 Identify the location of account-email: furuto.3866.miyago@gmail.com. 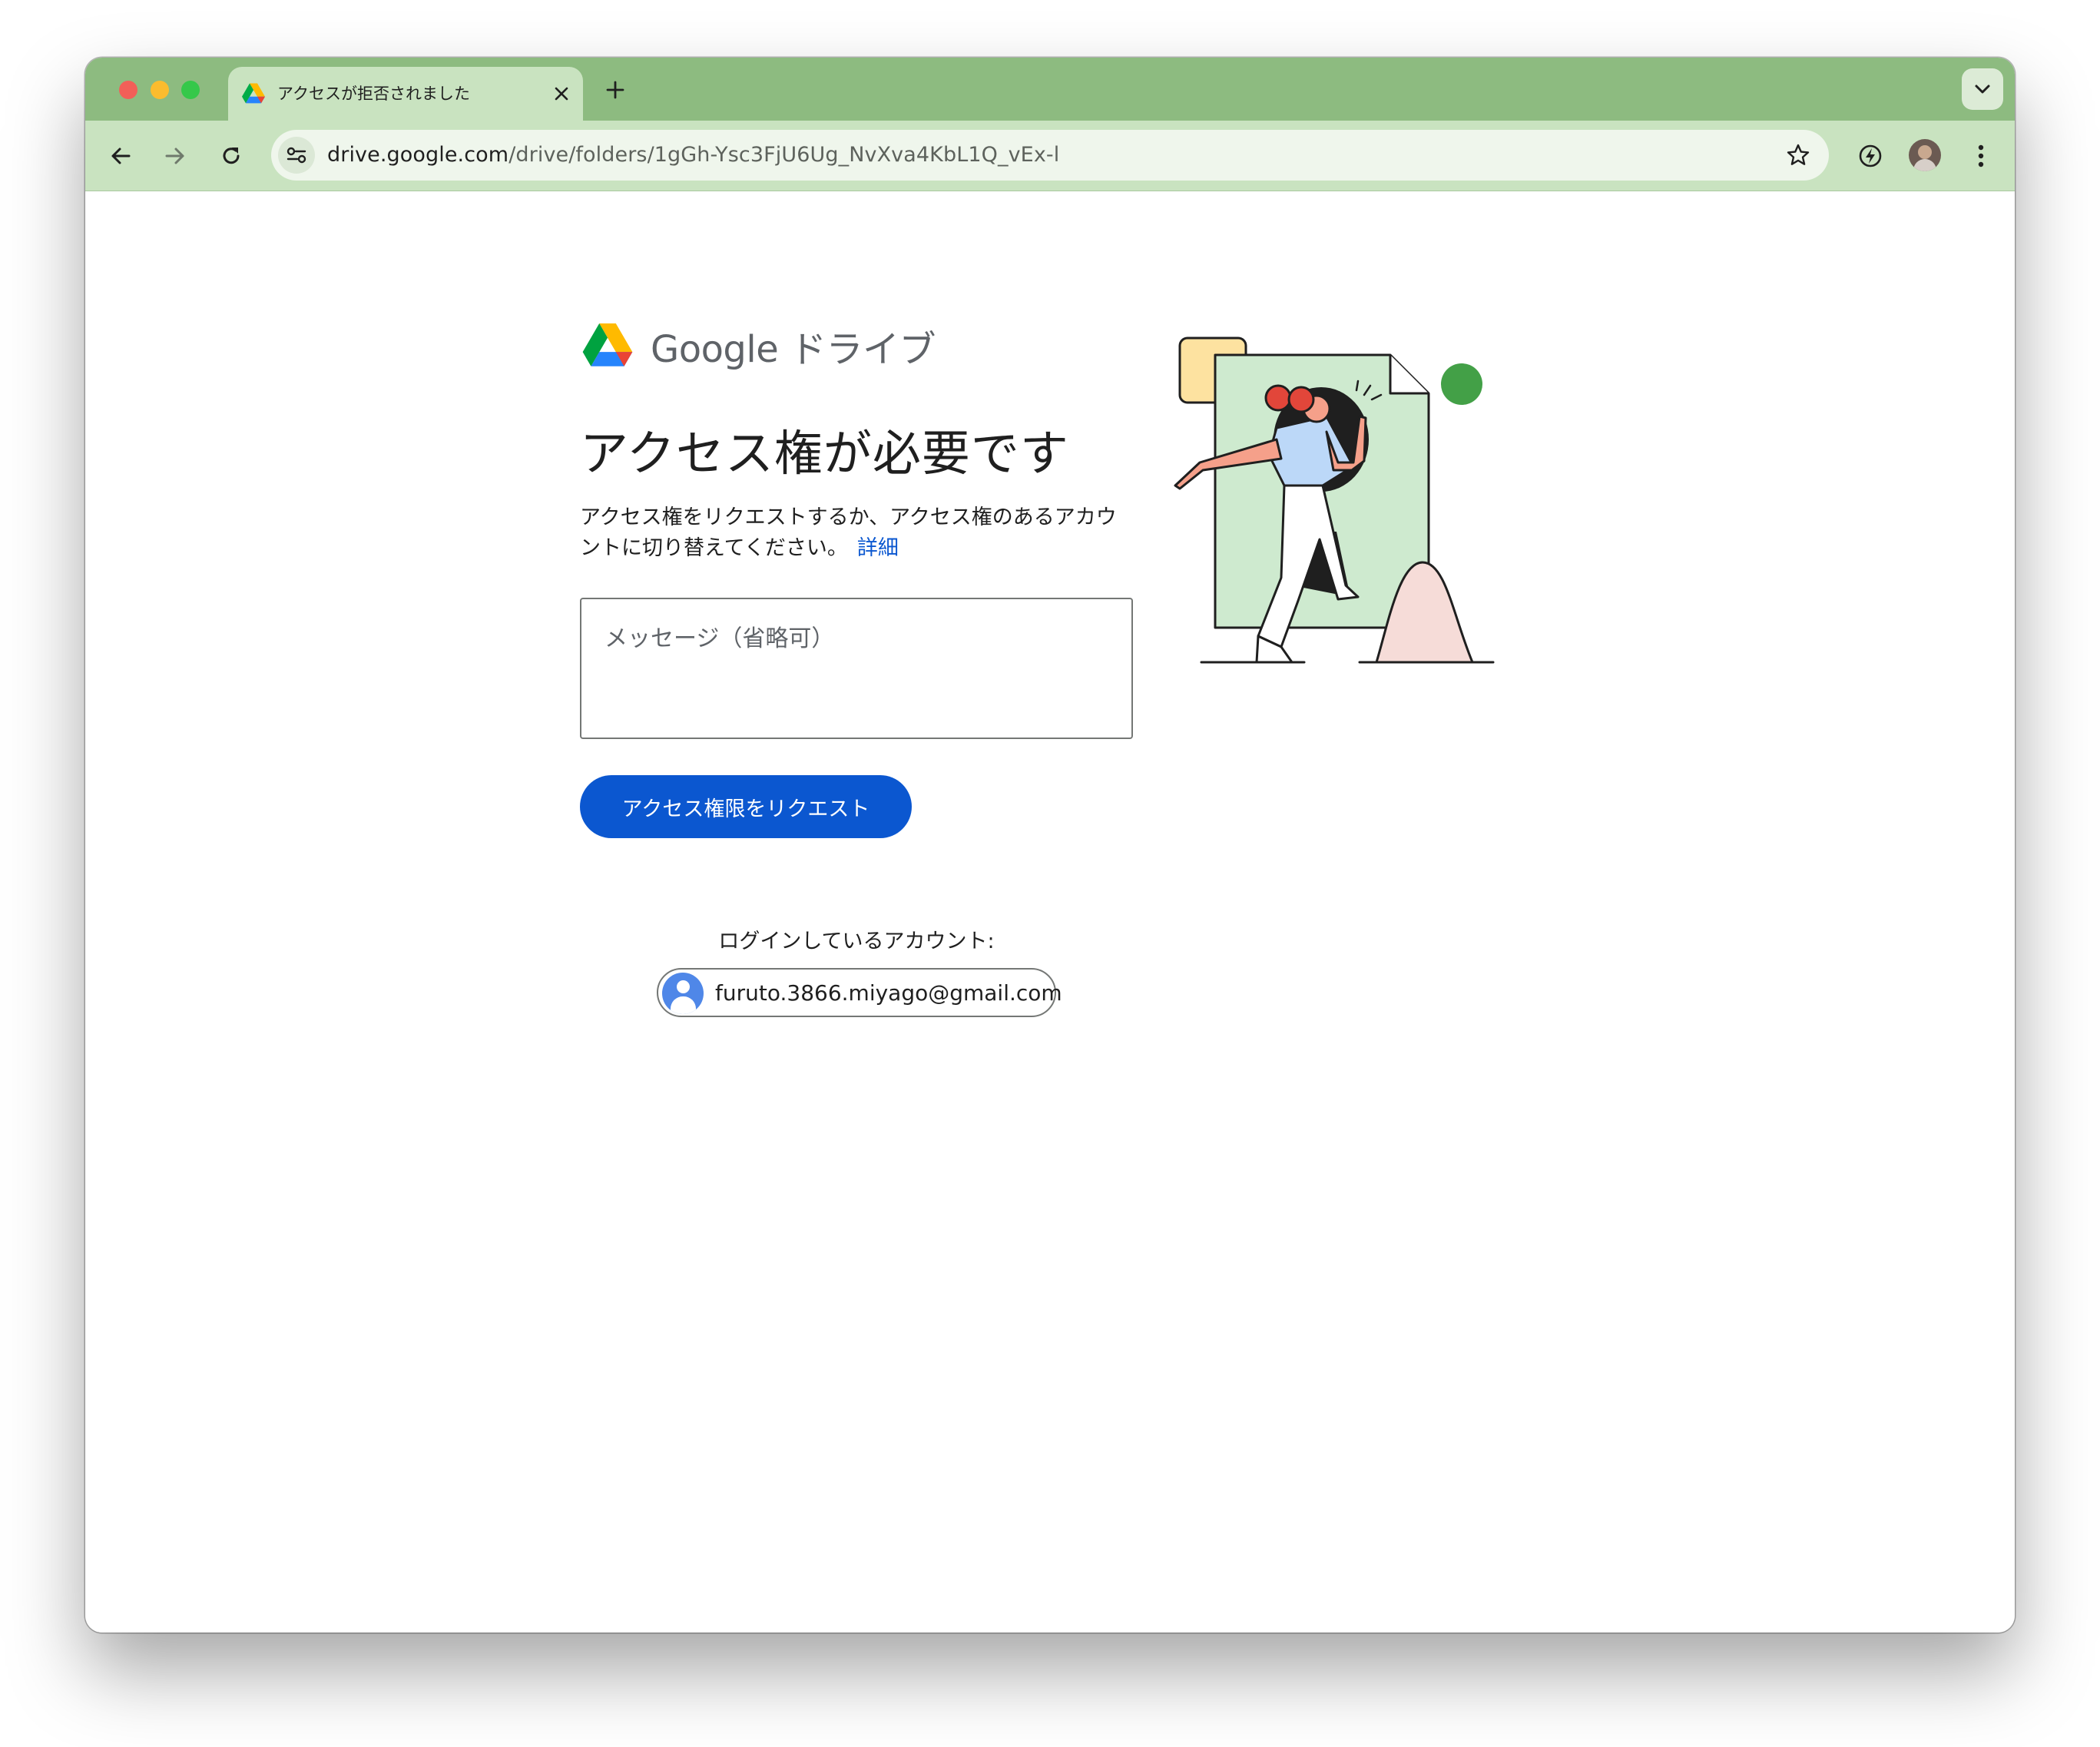
(888, 993).